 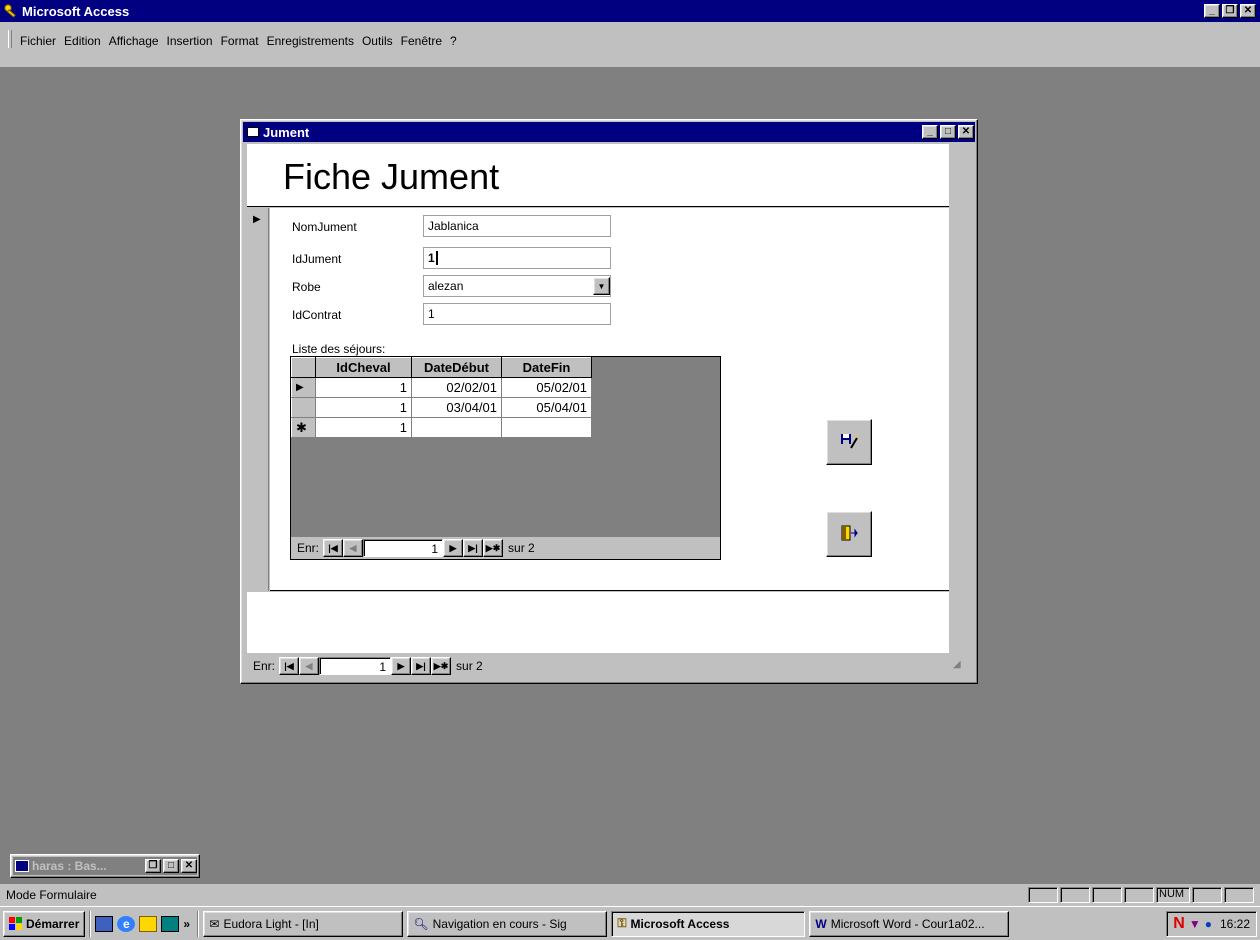 What do you see at coordinates (469, 666) in the screenshot?
I see `form-nav-total: sur 2` at bounding box center [469, 666].